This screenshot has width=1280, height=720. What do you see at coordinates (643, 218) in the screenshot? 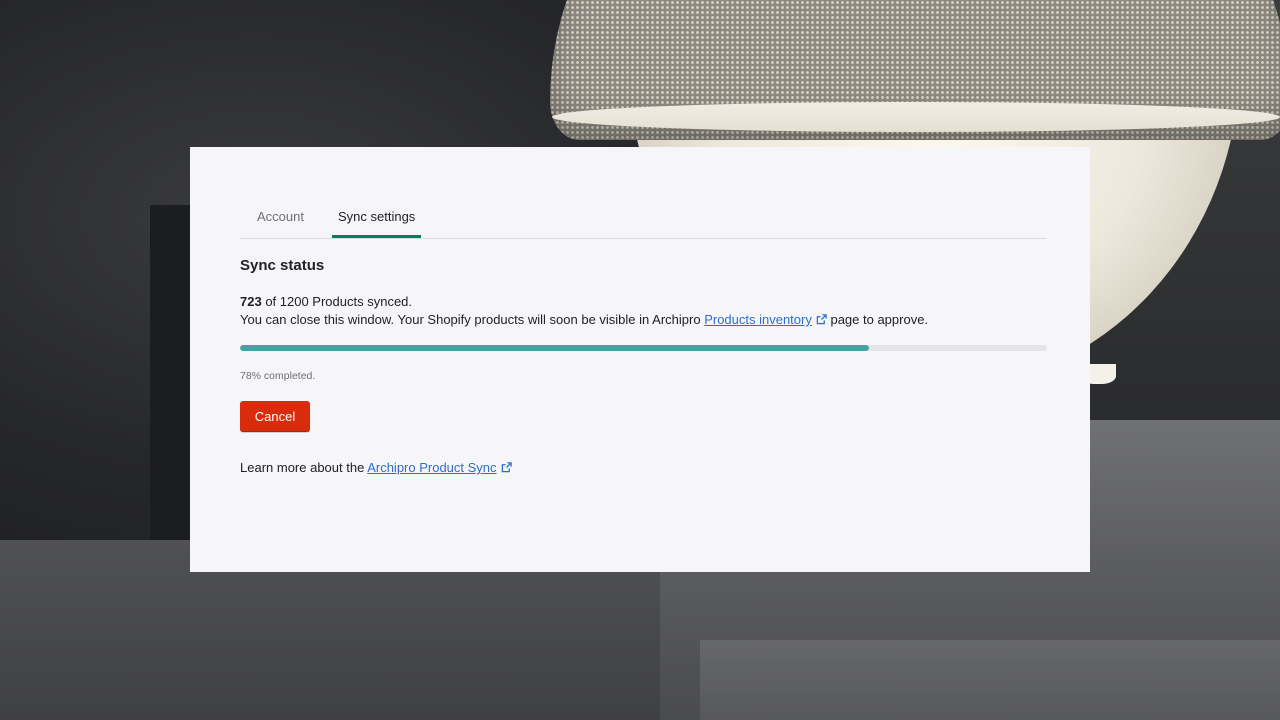
I see `tab-bar: Account Sync settings` at bounding box center [643, 218].